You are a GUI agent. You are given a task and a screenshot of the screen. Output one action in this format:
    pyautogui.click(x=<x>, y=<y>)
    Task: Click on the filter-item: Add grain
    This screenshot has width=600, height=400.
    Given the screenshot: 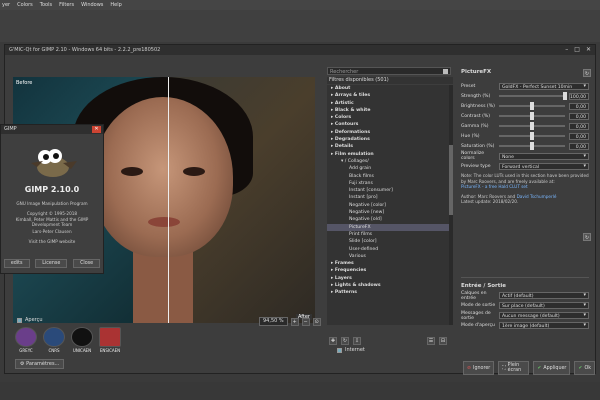 What is the action you would take?
    pyautogui.click(x=390, y=168)
    